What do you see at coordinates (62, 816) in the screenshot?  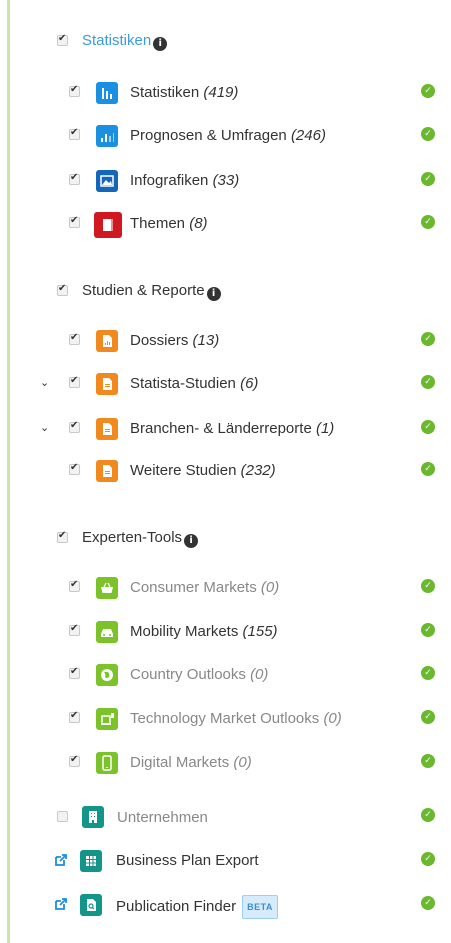 I see `unternehmen-checkbox` at bounding box center [62, 816].